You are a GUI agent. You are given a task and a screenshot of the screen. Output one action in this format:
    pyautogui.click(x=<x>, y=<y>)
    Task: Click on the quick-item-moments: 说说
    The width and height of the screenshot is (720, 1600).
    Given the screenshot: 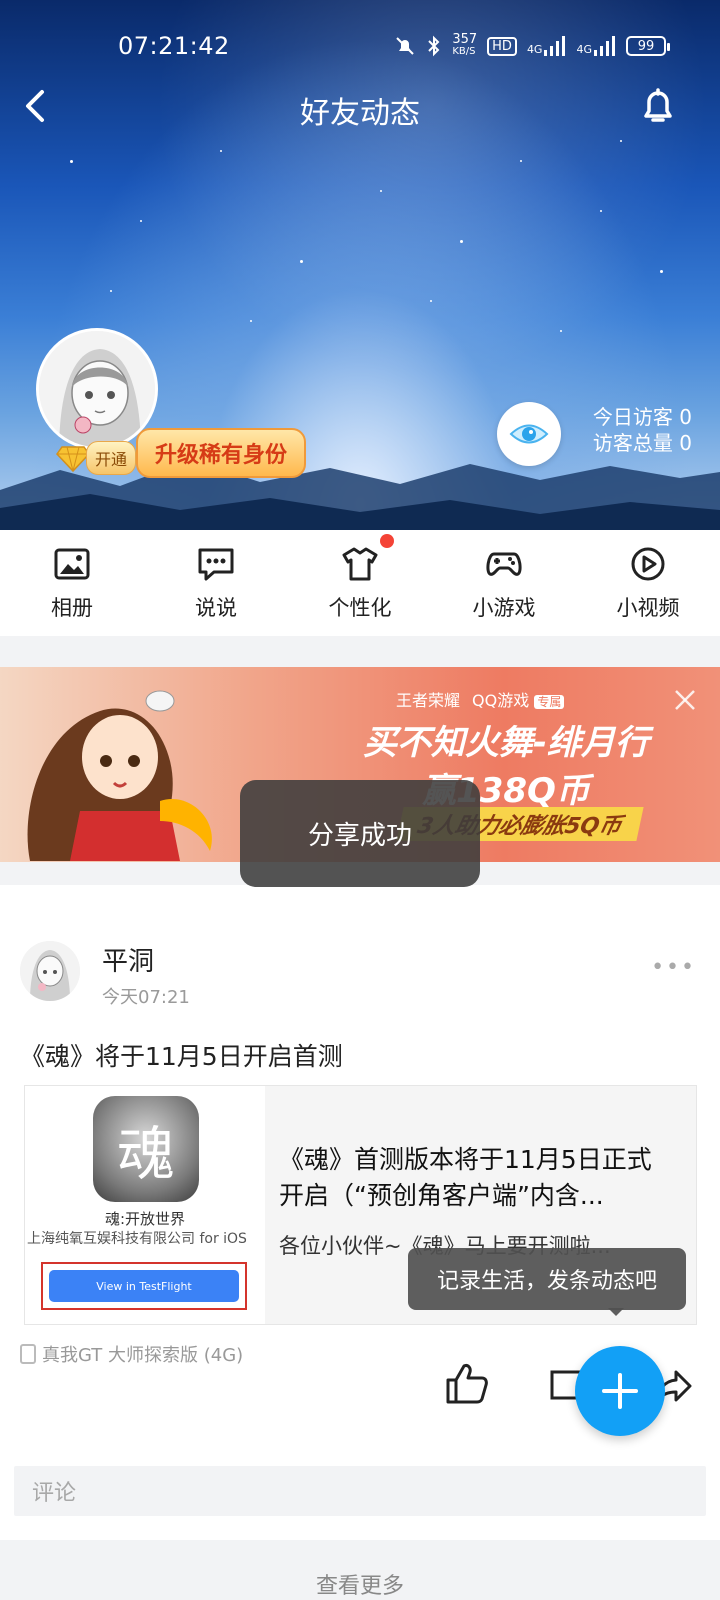 What is the action you would take?
    pyautogui.click(x=216, y=583)
    